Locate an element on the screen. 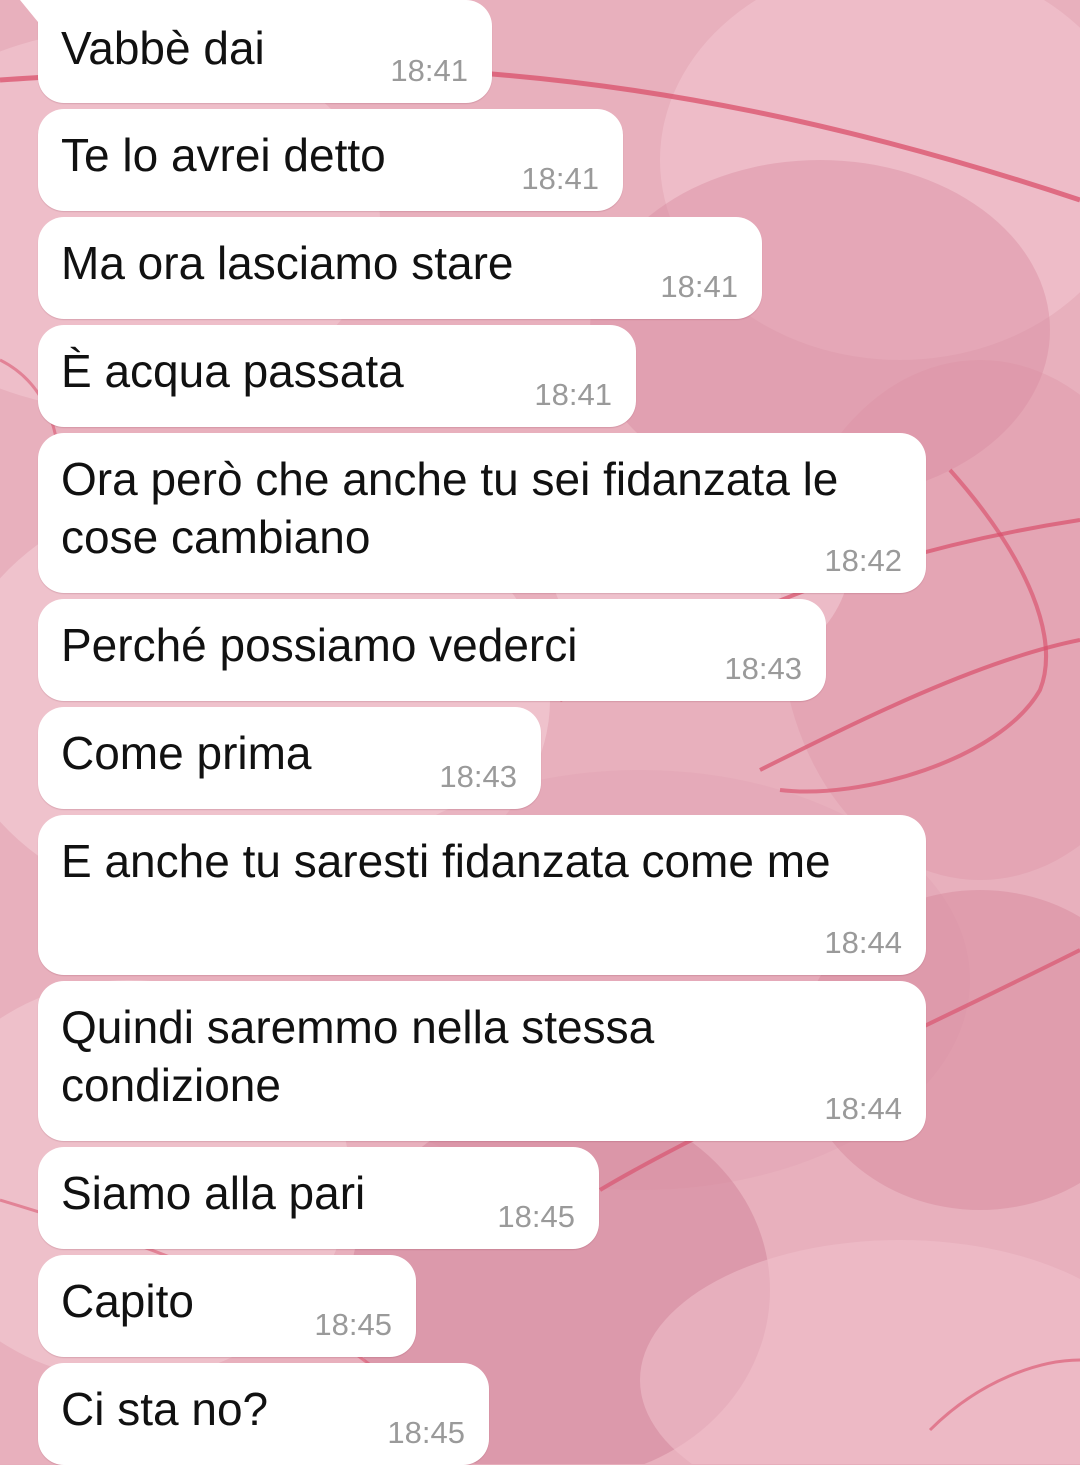 This screenshot has height=1465, width=1080. message-bubble: Ci sta no? 18:45 is located at coordinates (263, 1414).